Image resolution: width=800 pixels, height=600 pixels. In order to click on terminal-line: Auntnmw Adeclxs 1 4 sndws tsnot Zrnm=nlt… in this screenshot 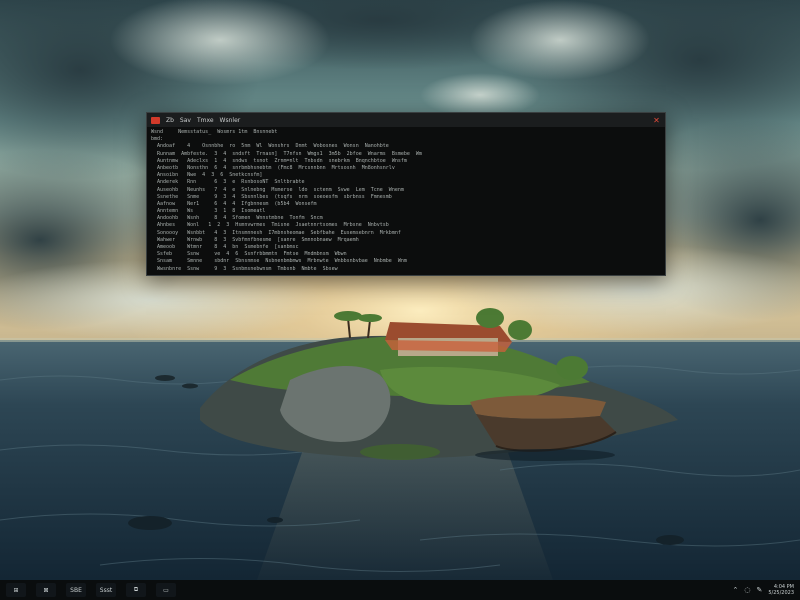, I will do `click(279, 160)`.